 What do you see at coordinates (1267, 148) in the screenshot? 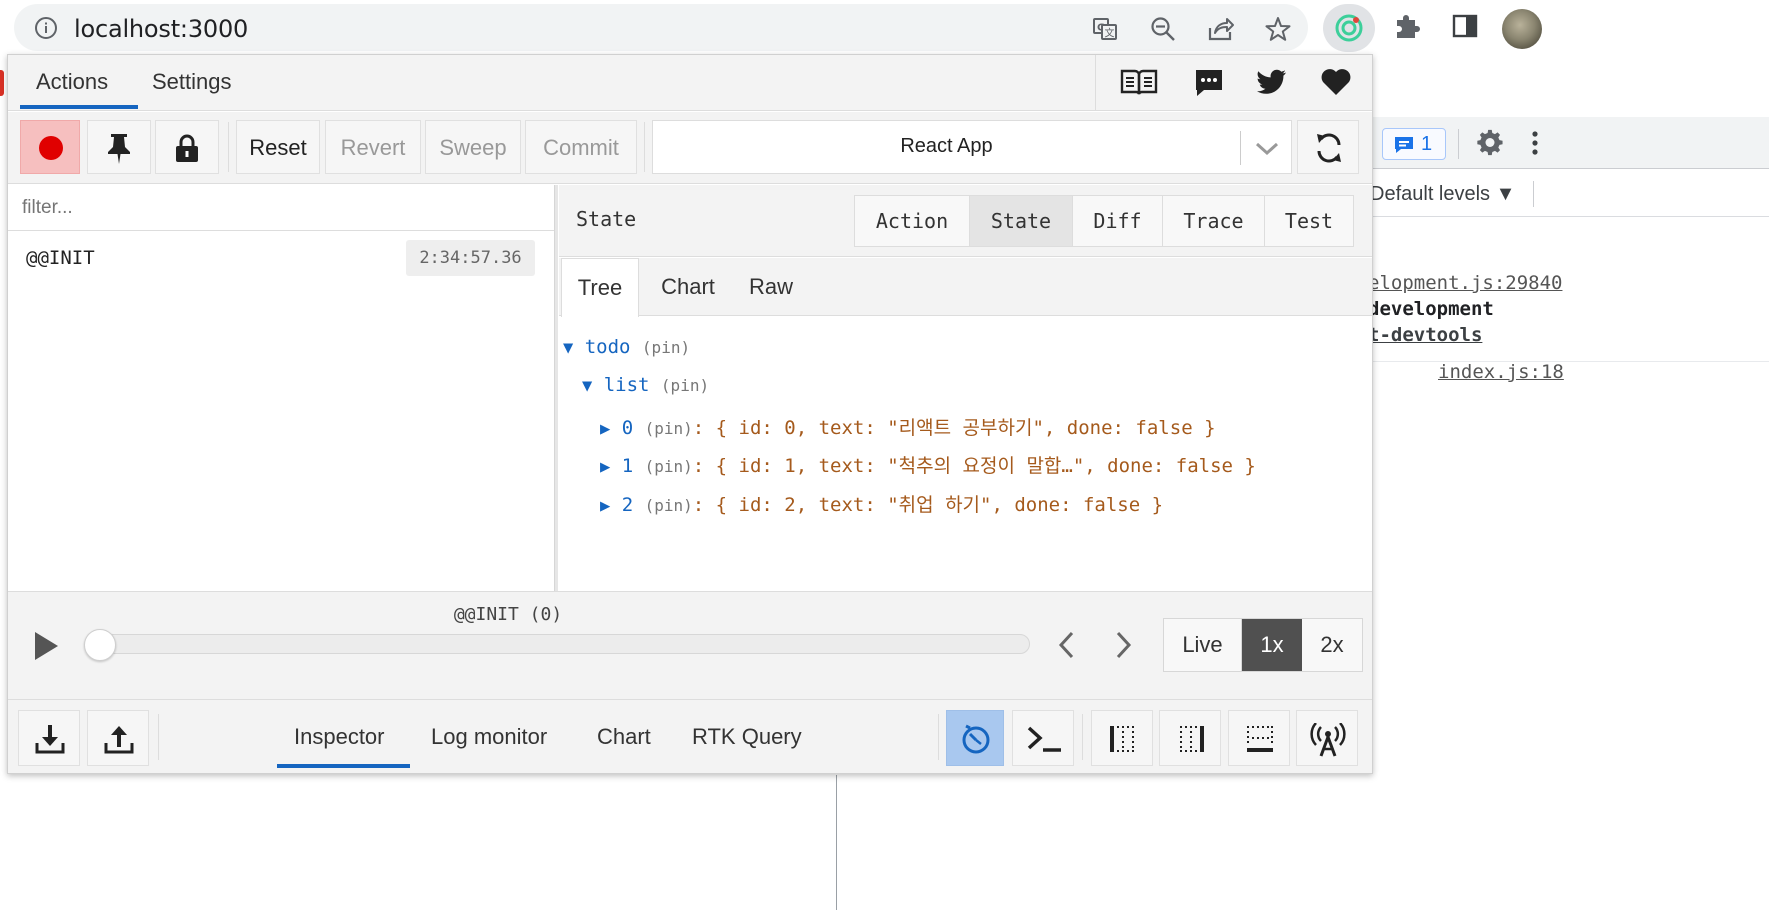
I see `chevron-down-icon` at bounding box center [1267, 148].